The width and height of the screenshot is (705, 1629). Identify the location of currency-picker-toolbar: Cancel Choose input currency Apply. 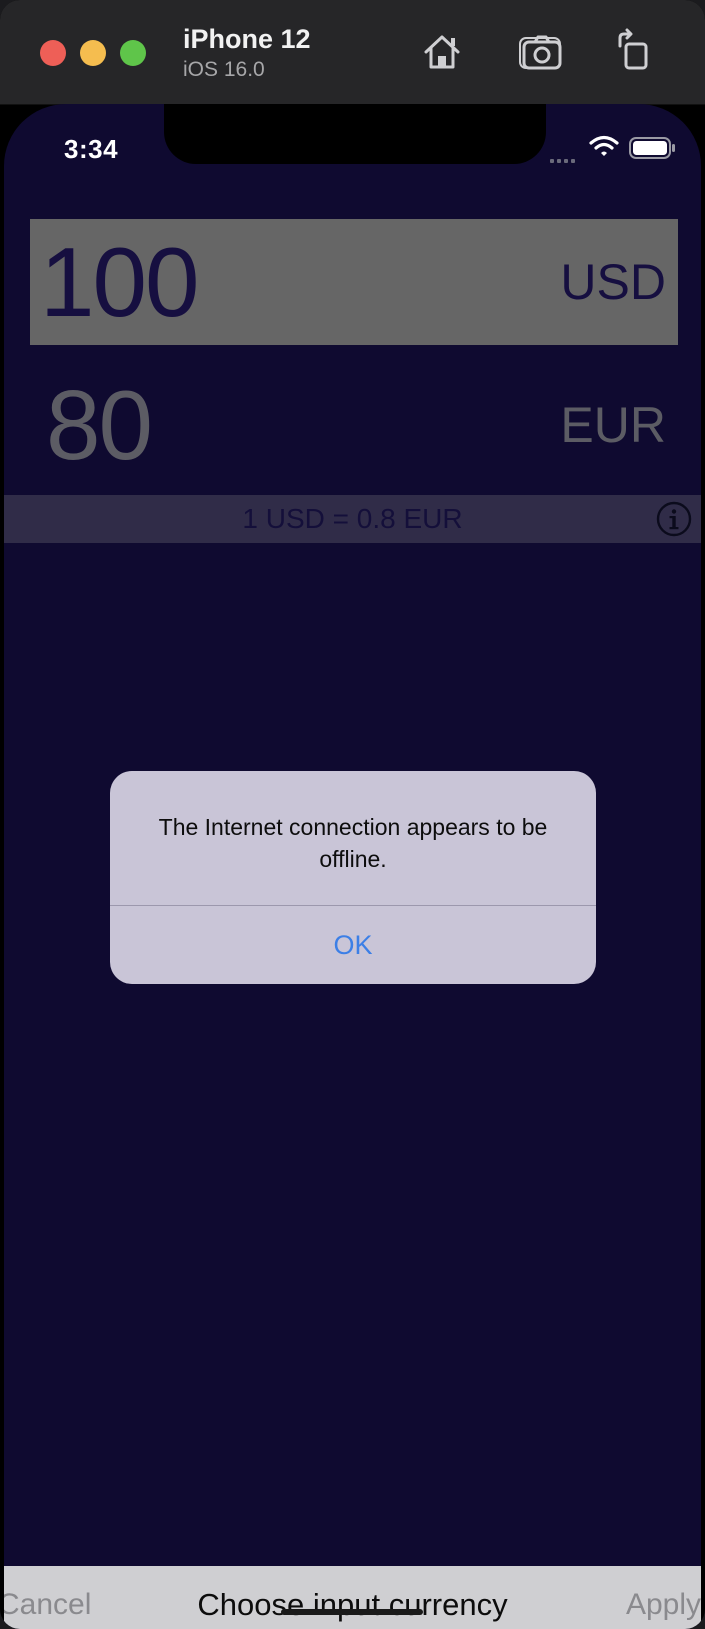
(352, 1597).